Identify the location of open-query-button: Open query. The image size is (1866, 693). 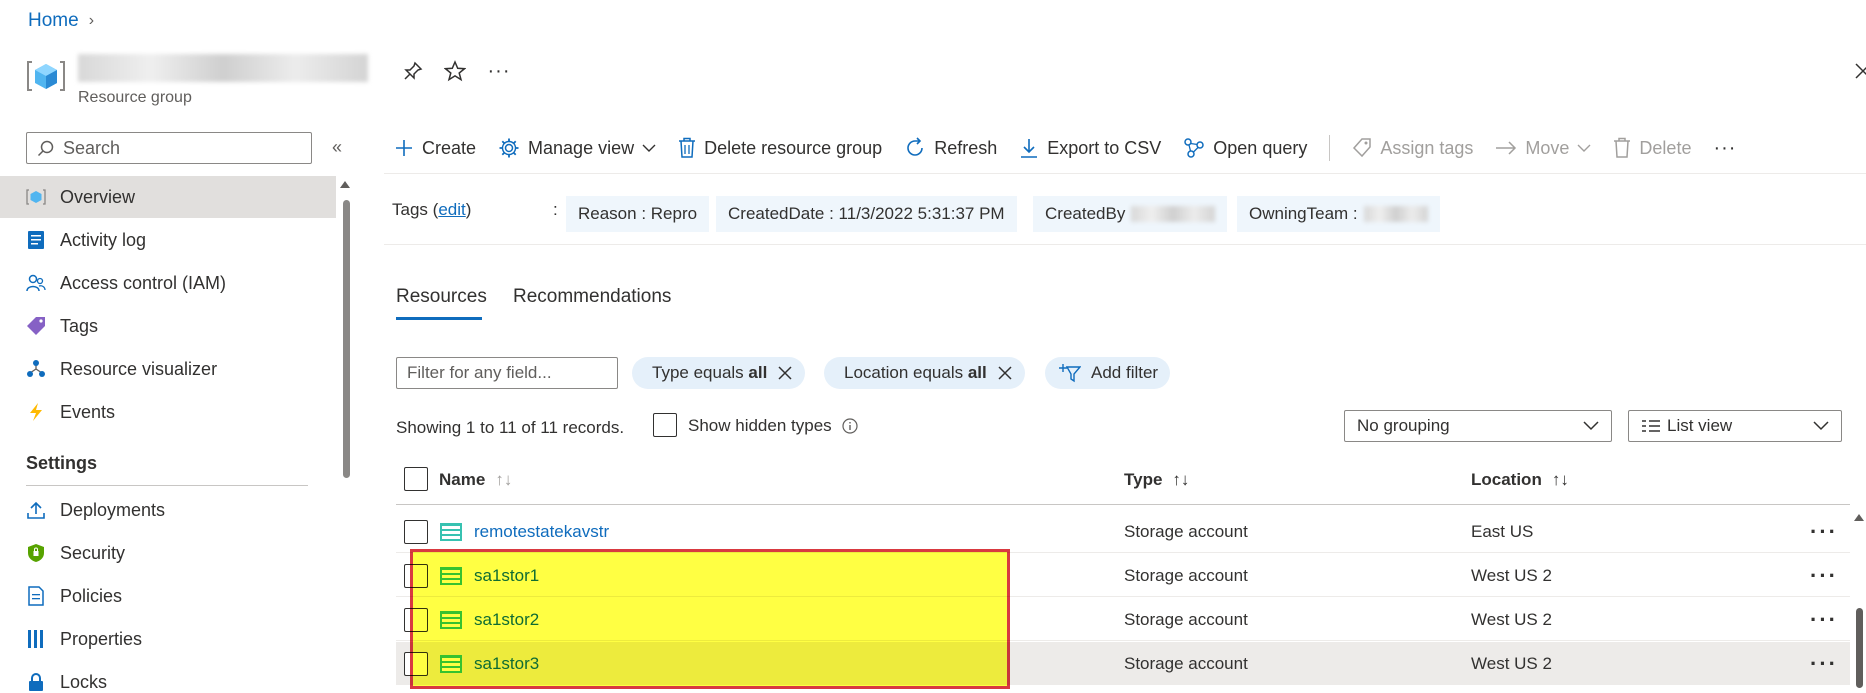
(1245, 148).